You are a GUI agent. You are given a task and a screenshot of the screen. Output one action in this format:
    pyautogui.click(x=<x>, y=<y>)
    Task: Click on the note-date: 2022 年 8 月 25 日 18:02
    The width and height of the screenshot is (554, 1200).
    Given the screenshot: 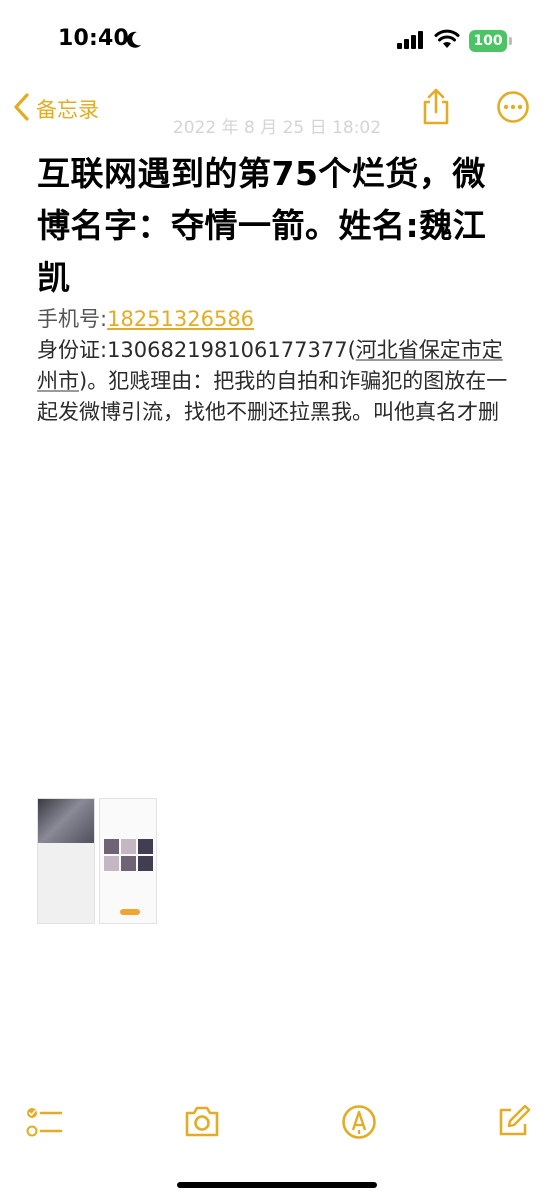 What is the action you would take?
    pyautogui.click(x=277, y=128)
    